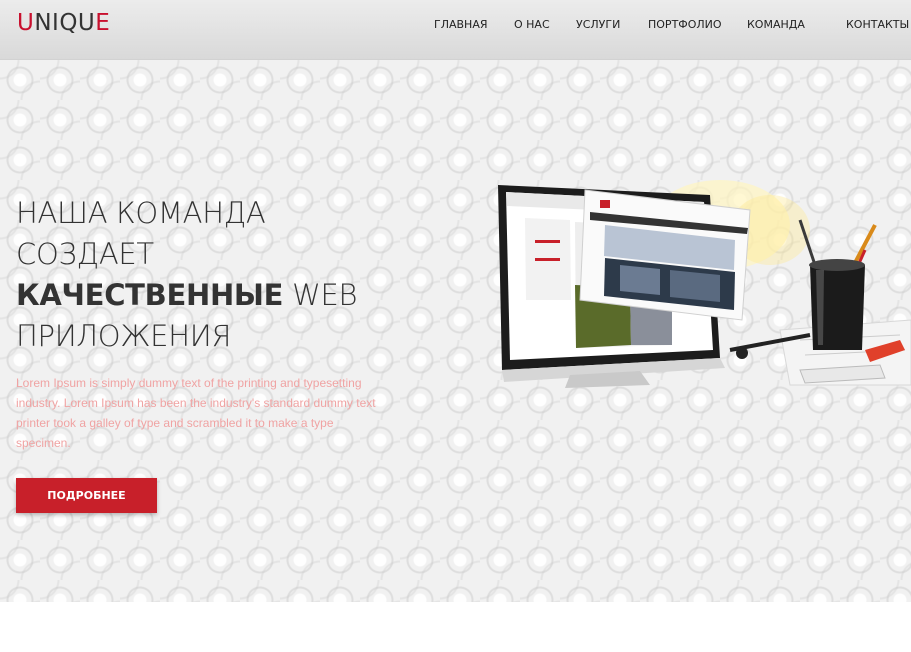 This screenshot has width=911, height=652. I want to click on hero-title-bold: КАЧЕСТВЕННЫЕ, so click(150, 295).